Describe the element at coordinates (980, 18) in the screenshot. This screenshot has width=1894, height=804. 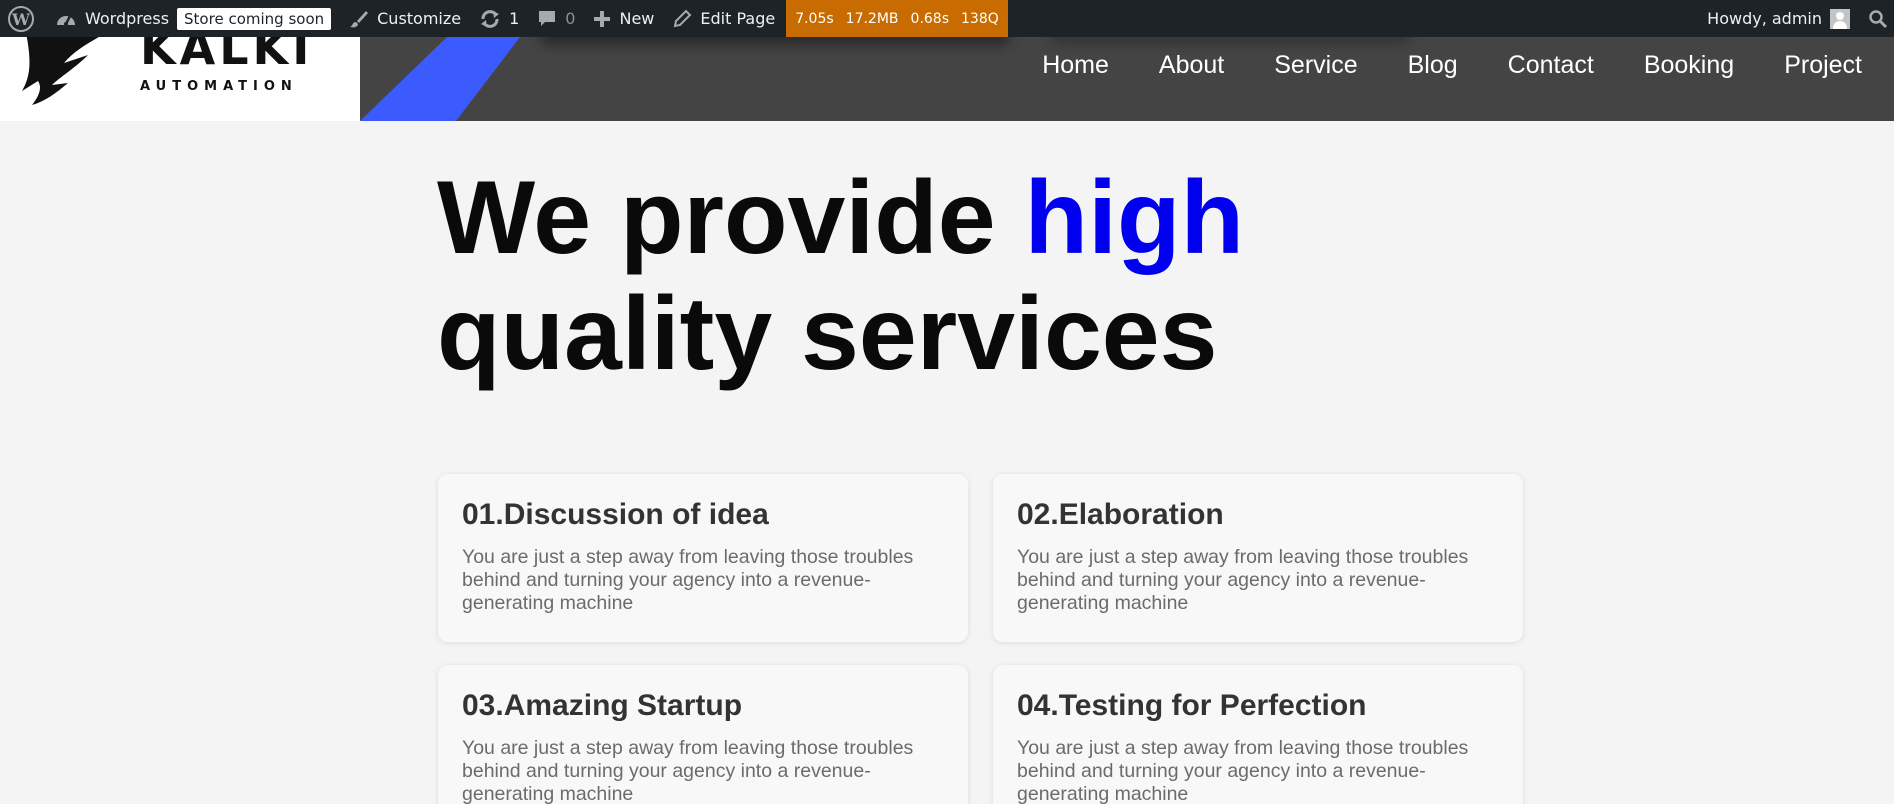
I see `qm-query-count: 138Q` at that location.